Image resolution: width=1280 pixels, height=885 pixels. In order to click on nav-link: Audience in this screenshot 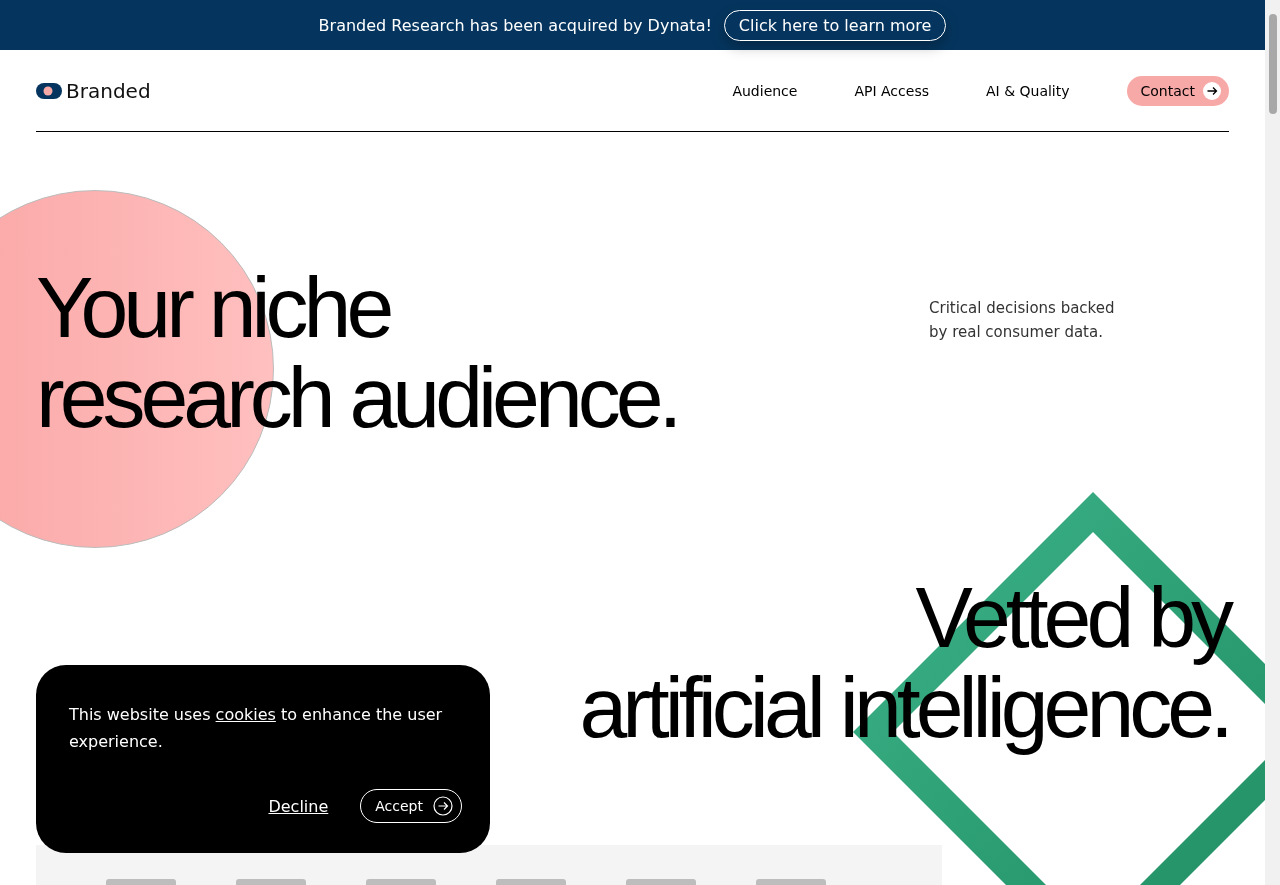, I will do `click(765, 90)`.